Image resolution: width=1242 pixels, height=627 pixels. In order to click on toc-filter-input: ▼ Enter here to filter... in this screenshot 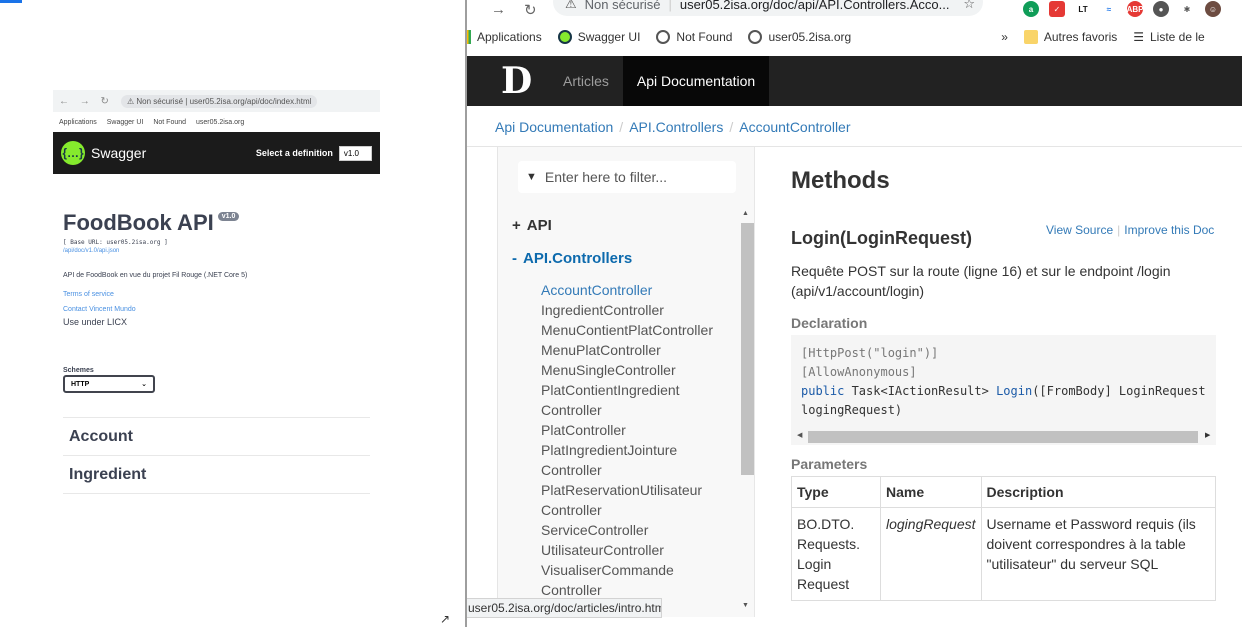, I will do `click(627, 177)`.